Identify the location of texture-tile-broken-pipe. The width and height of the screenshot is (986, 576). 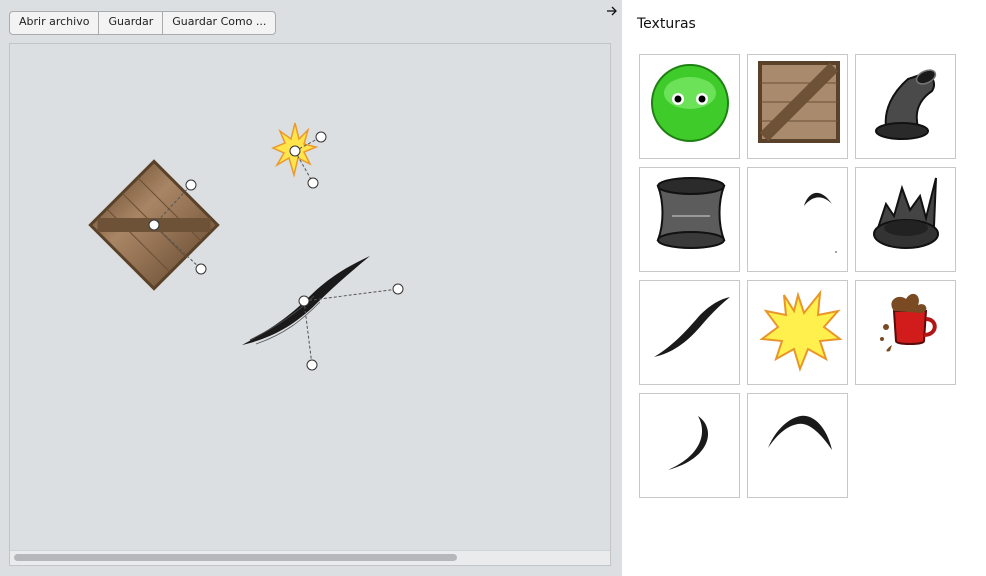
(905, 219).